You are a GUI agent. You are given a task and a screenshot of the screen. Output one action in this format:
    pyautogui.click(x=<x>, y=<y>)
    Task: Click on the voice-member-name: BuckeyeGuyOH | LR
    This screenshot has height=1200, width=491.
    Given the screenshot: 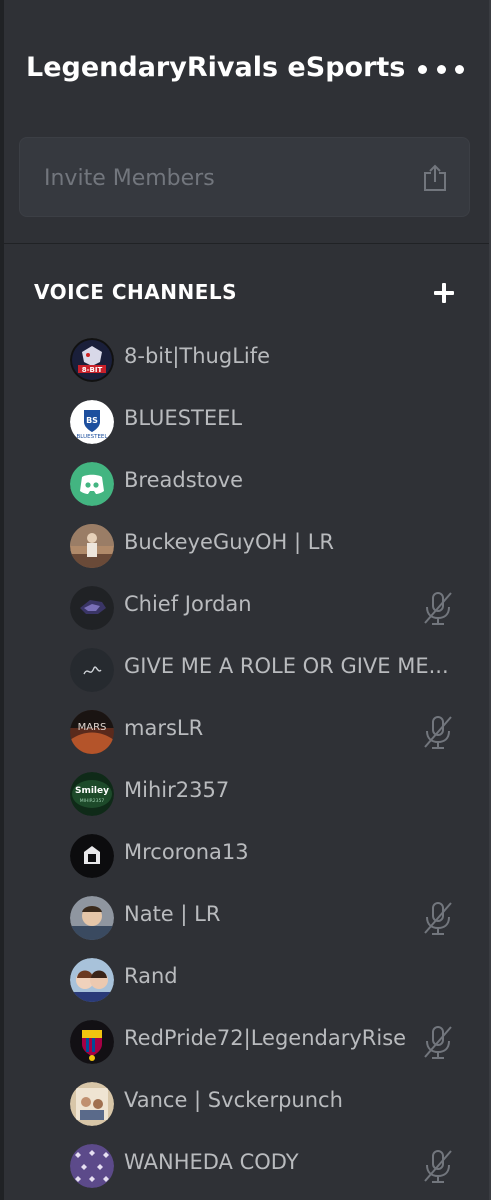 What is the action you would take?
    pyautogui.click(x=229, y=542)
    